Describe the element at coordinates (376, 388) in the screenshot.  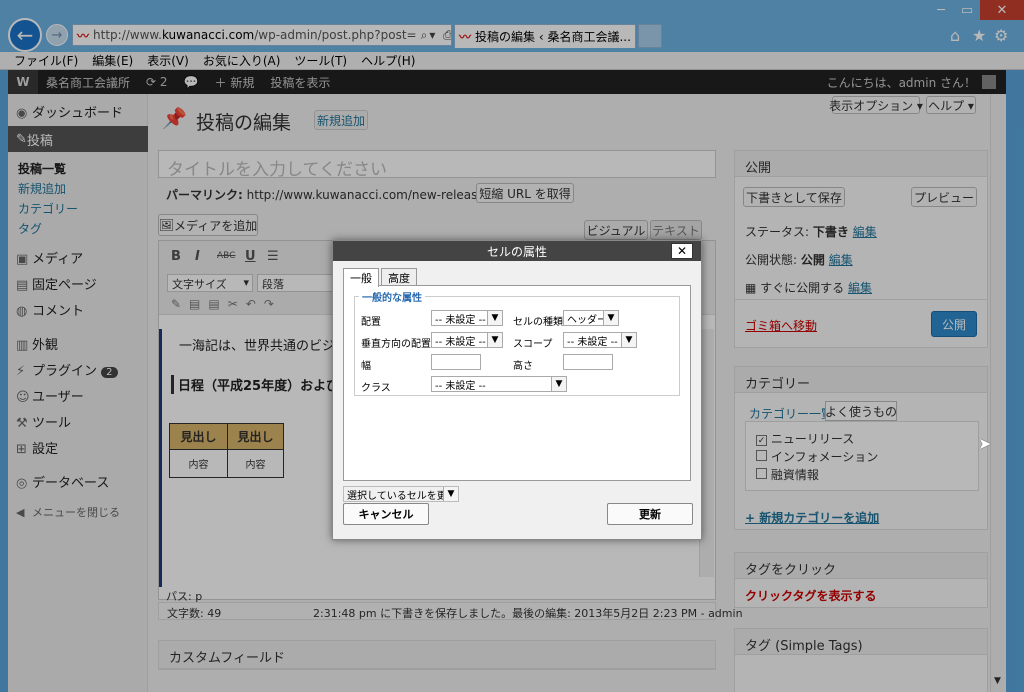
I see `class-label: クラス` at that location.